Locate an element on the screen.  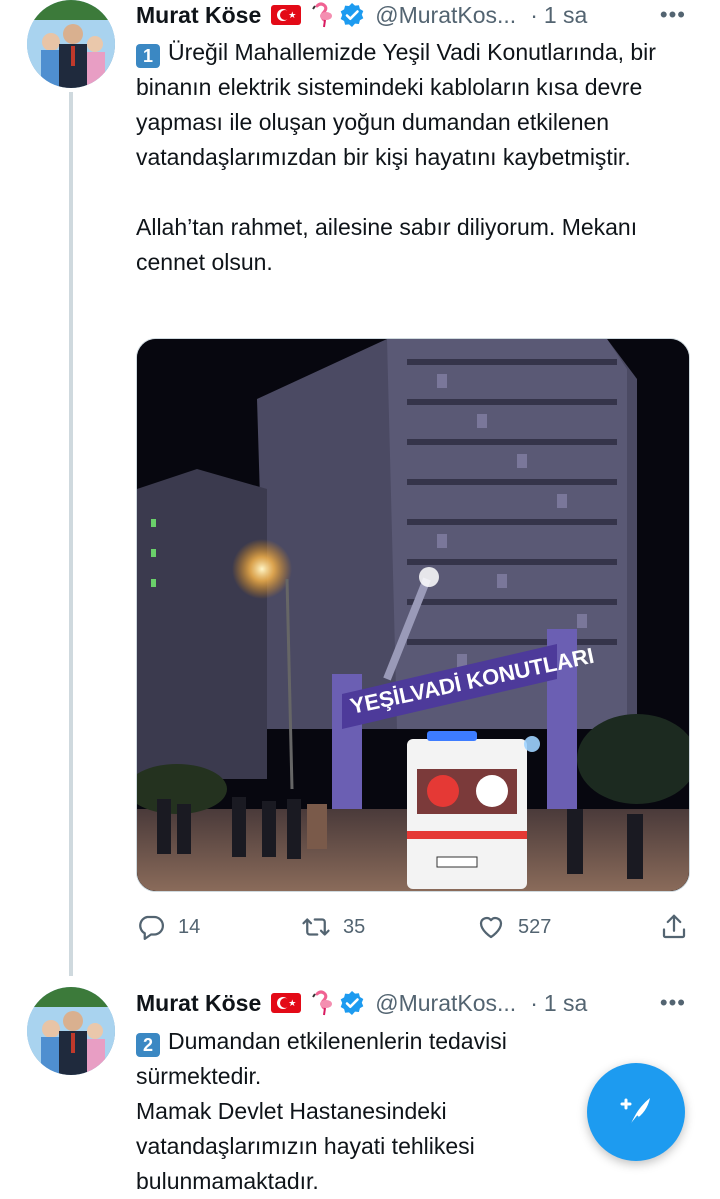
heart-icon is located at coordinates (491, 927).